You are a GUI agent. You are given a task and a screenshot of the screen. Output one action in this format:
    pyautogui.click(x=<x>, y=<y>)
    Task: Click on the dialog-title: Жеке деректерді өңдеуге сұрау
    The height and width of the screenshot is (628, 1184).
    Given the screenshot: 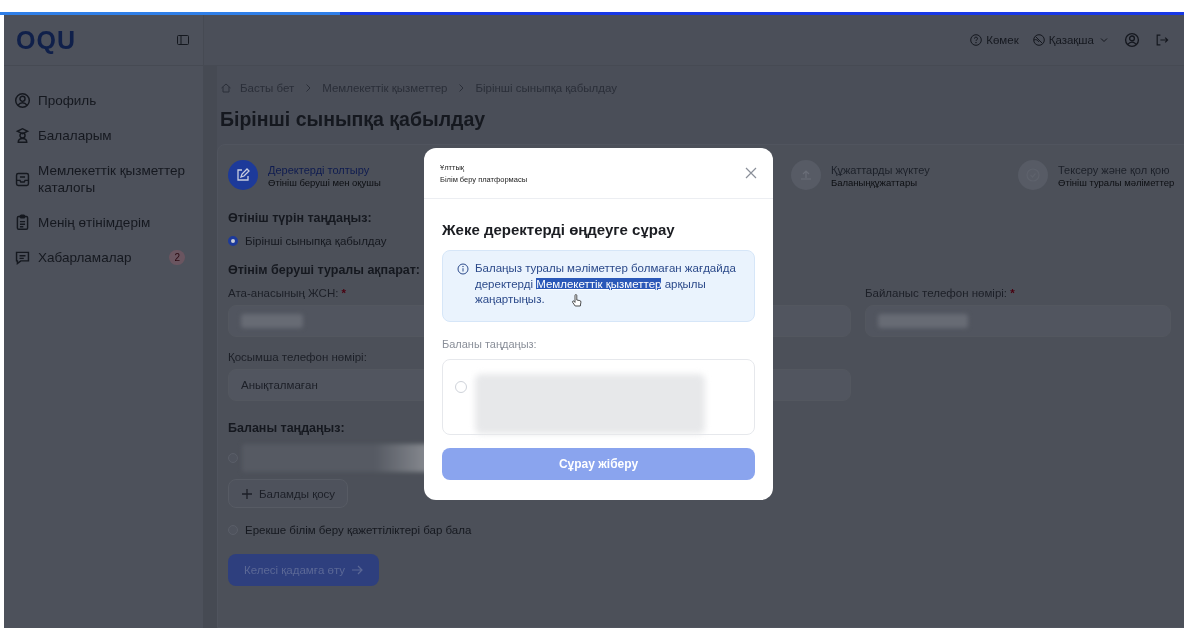 What is the action you would take?
    pyautogui.click(x=559, y=229)
    